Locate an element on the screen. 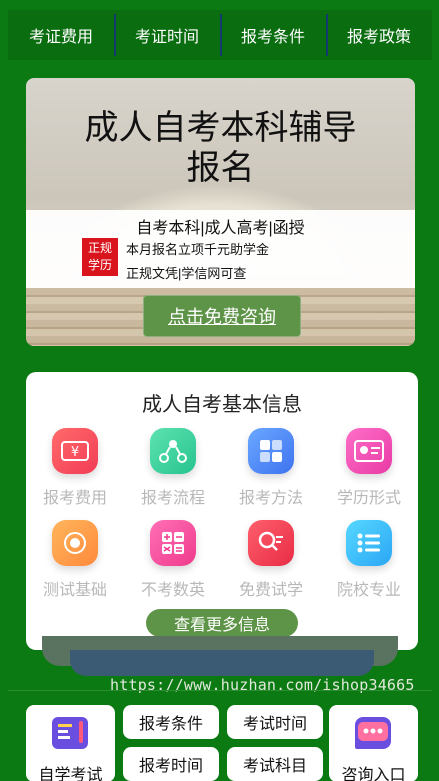 This screenshot has width=439, height=781. self-study-label: 自学考试 is located at coordinates (70, 774).